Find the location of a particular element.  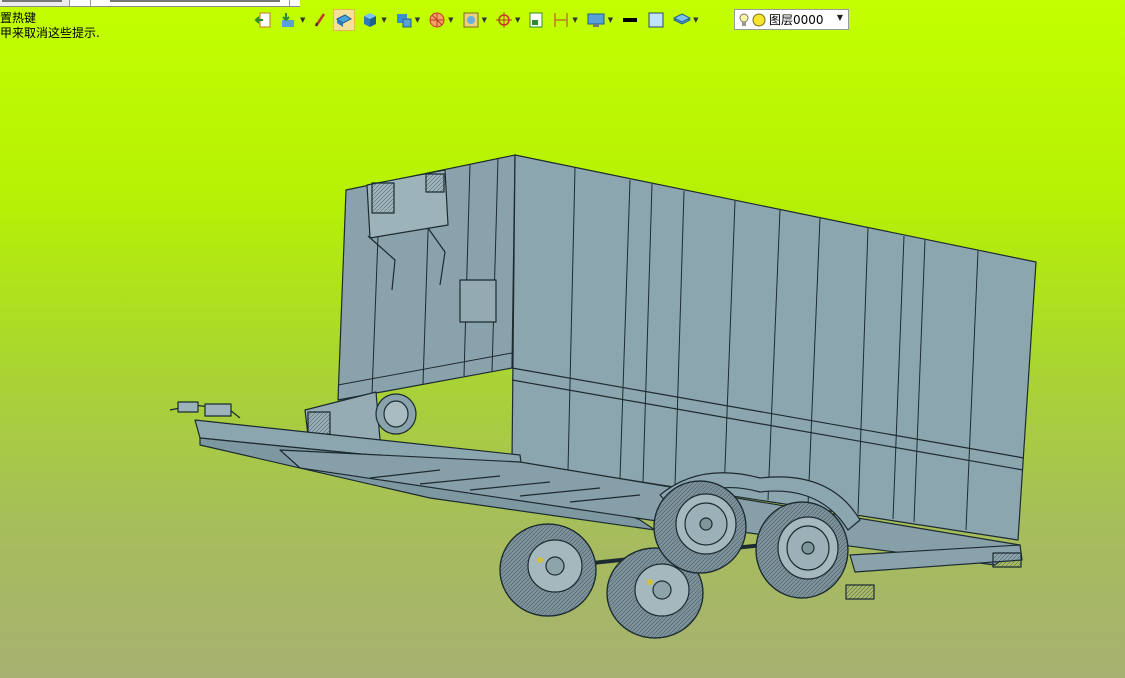

fill-color-icon is located at coordinates (656, 20).